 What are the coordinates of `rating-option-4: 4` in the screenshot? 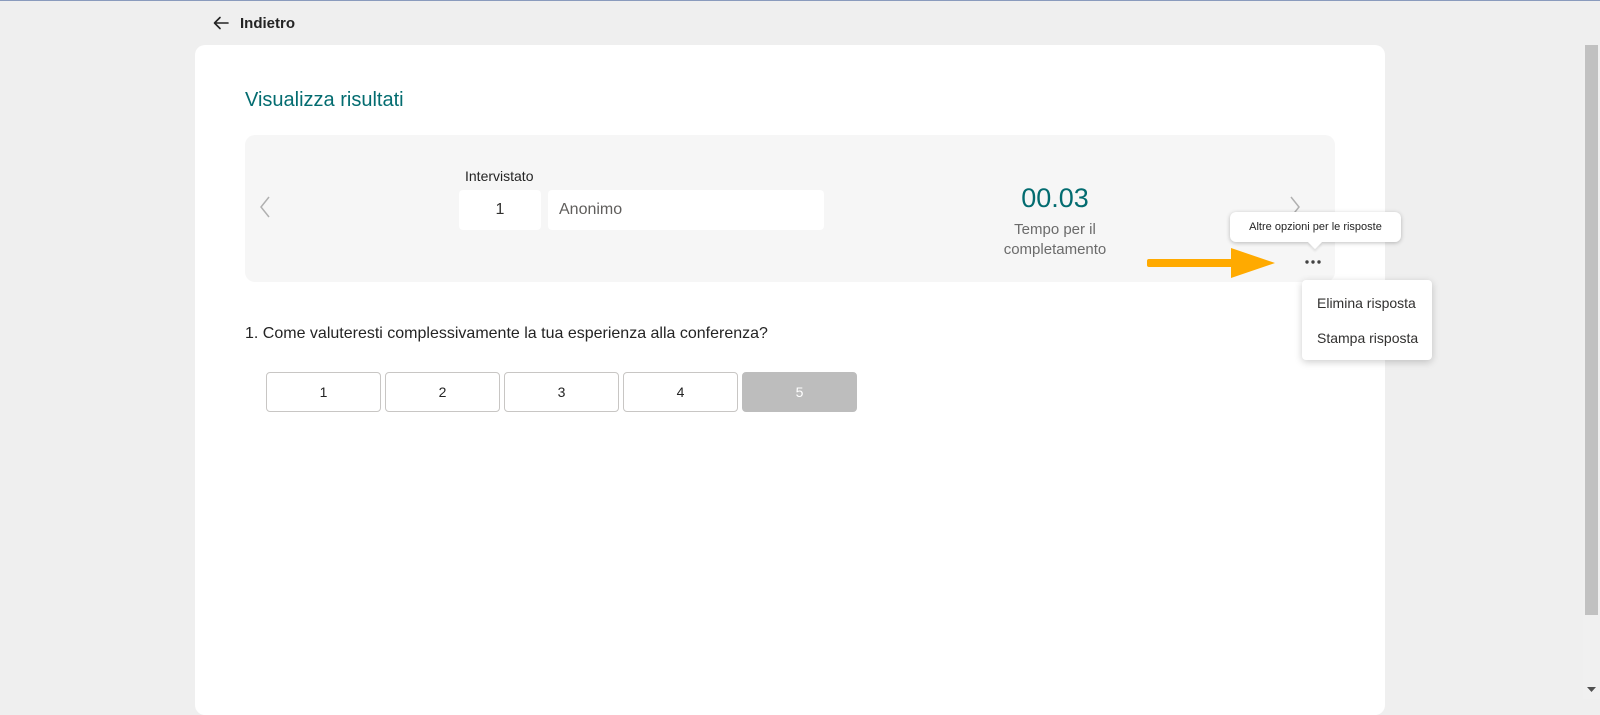 It's located at (680, 392).